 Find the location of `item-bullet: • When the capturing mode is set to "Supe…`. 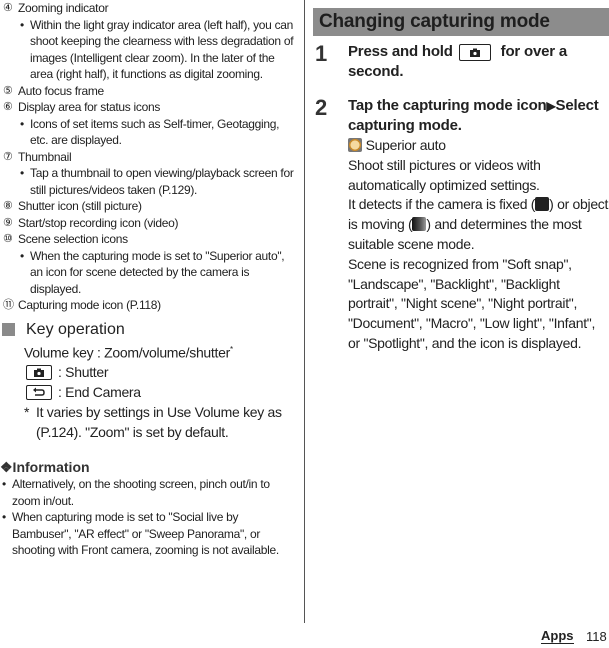

item-bullet: • When the capturing mode is set to "Supe… is located at coordinates (152, 272).